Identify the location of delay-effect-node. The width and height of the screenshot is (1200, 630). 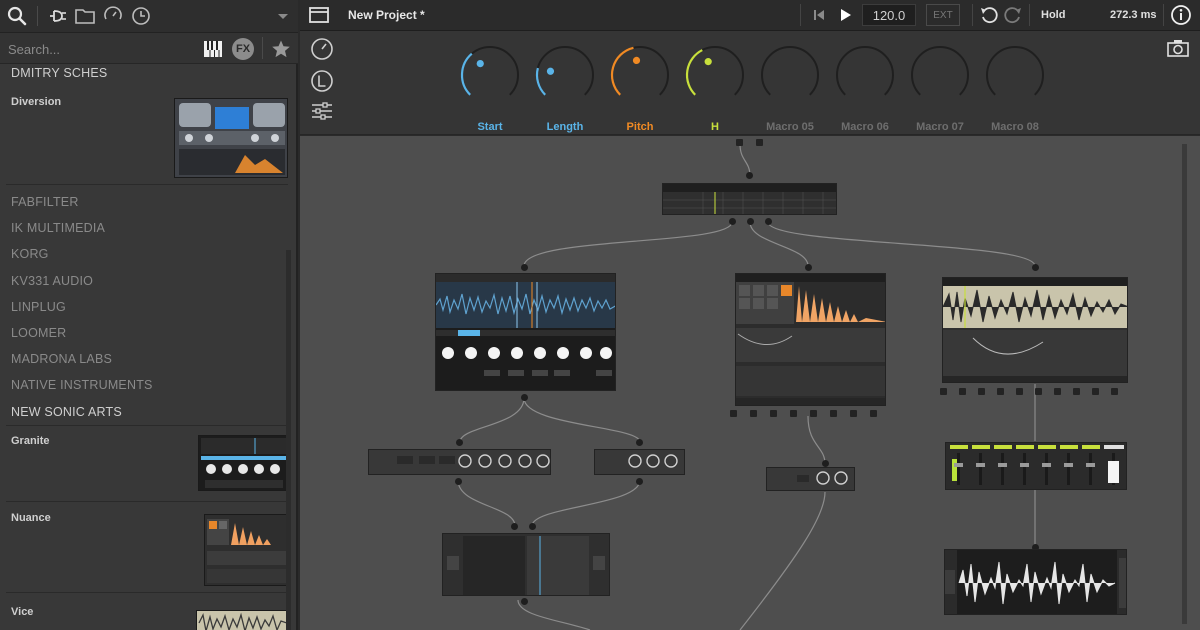
(810, 479).